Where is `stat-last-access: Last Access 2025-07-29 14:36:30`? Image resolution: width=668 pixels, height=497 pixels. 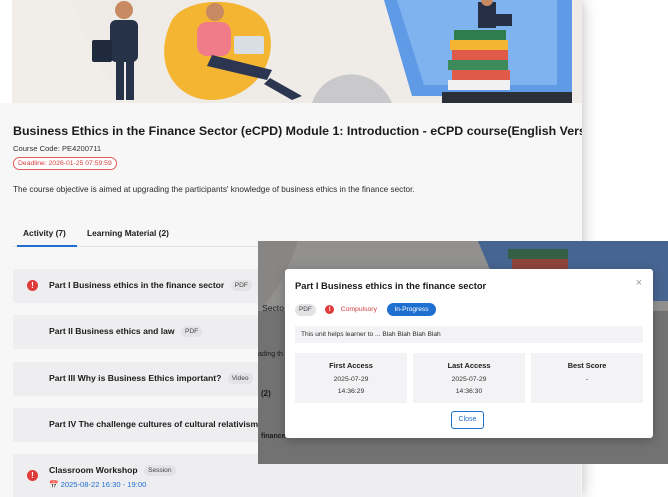
stat-last-access: Last Access 2025-07-29 14:36:30 is located at coordinates (469, 378).